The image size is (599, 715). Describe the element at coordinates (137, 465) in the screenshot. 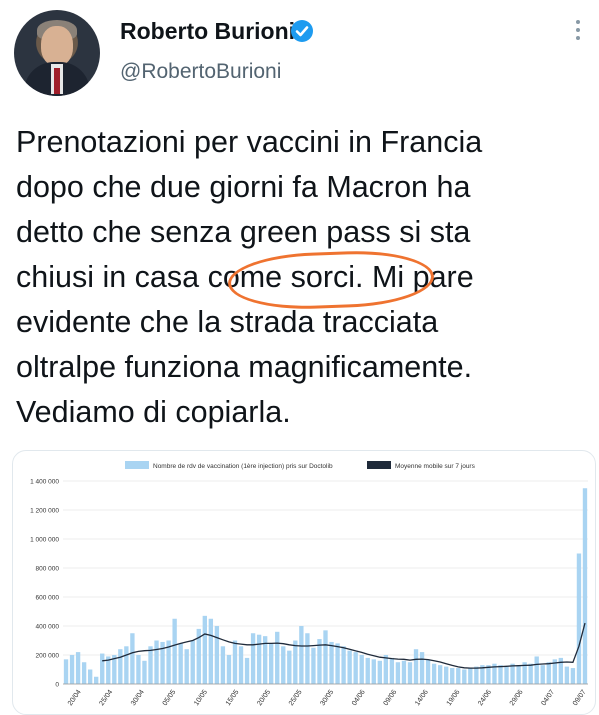

I see `legend-swatch-bars` at that location.